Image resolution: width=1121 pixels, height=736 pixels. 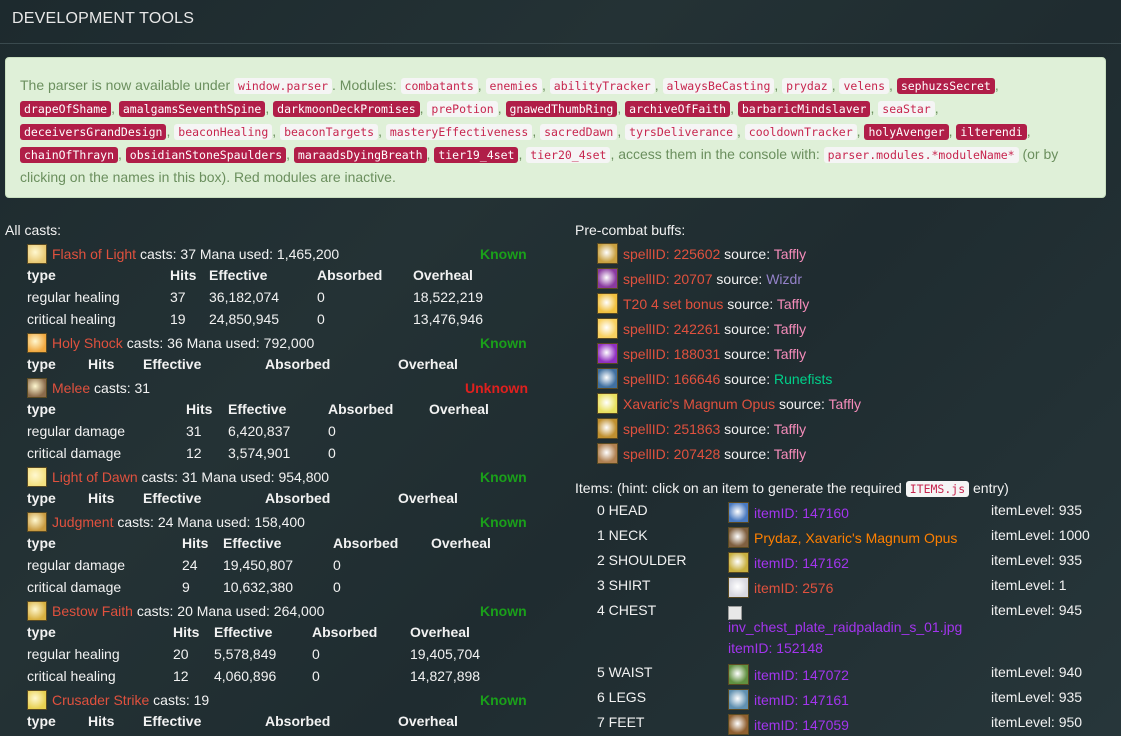 What do you see at coordinates (673, 304) in the screenshot?
I see `buff-spell-link: T20 4 set bonus` at bounding box center [673, 304].